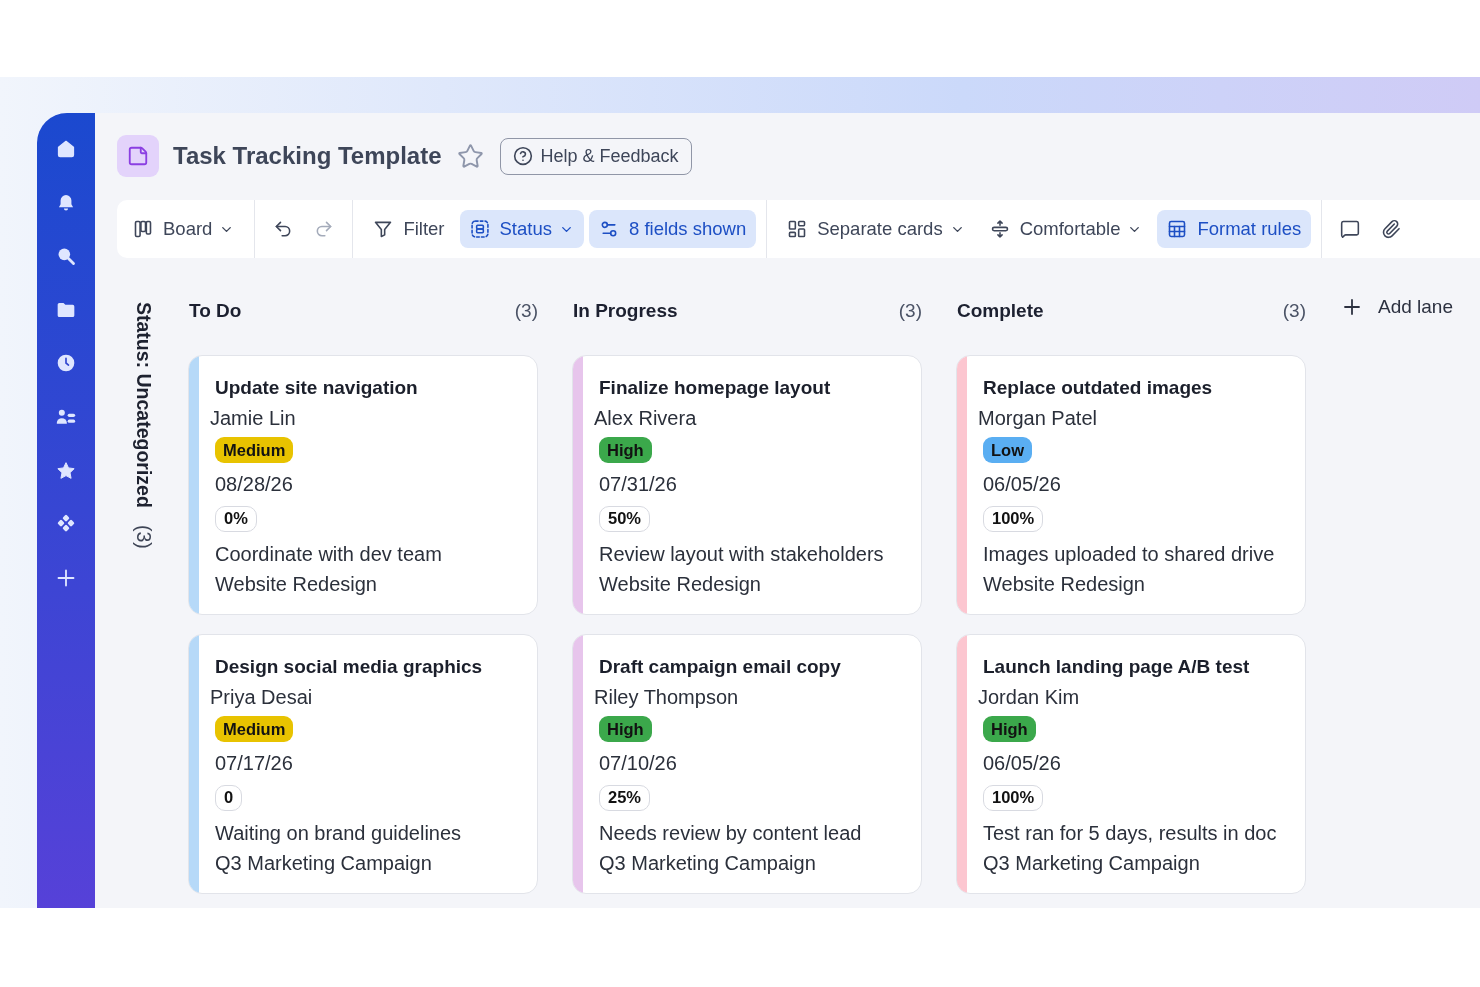 The width and height of the screenshot is (1480, 987). I want to click on task-card: Replace outdated images Morgan Patel Low 06/05/26 100% Images uploaded to shared drive Website Redesign, so click(1131, 485).